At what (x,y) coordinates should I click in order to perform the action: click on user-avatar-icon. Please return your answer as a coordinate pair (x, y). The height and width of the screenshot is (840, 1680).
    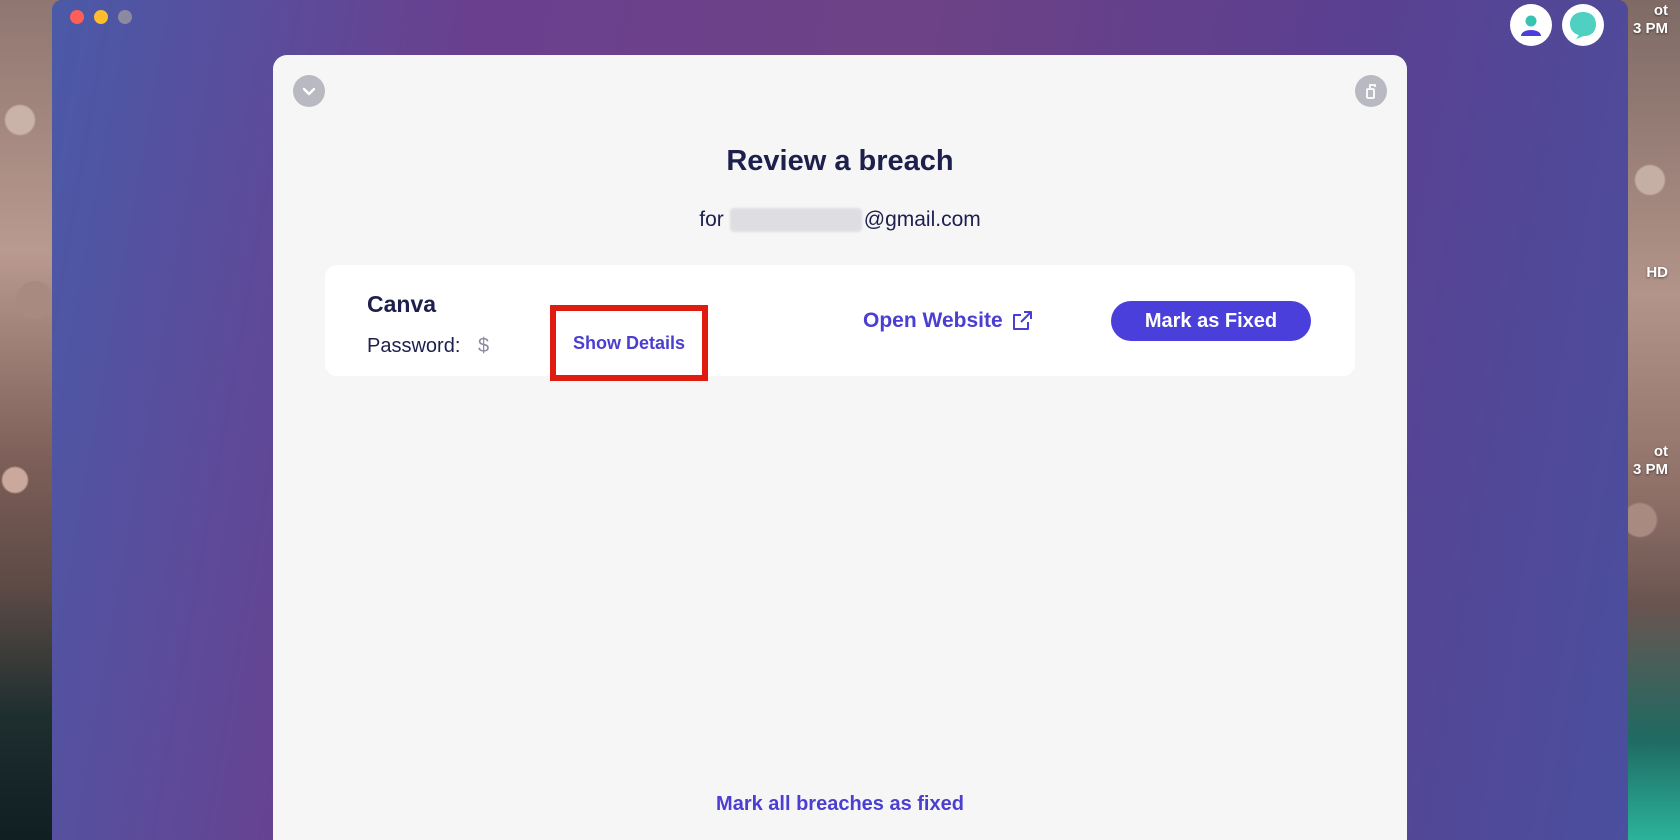
    Looking at the image, I should click on (1531, 25).